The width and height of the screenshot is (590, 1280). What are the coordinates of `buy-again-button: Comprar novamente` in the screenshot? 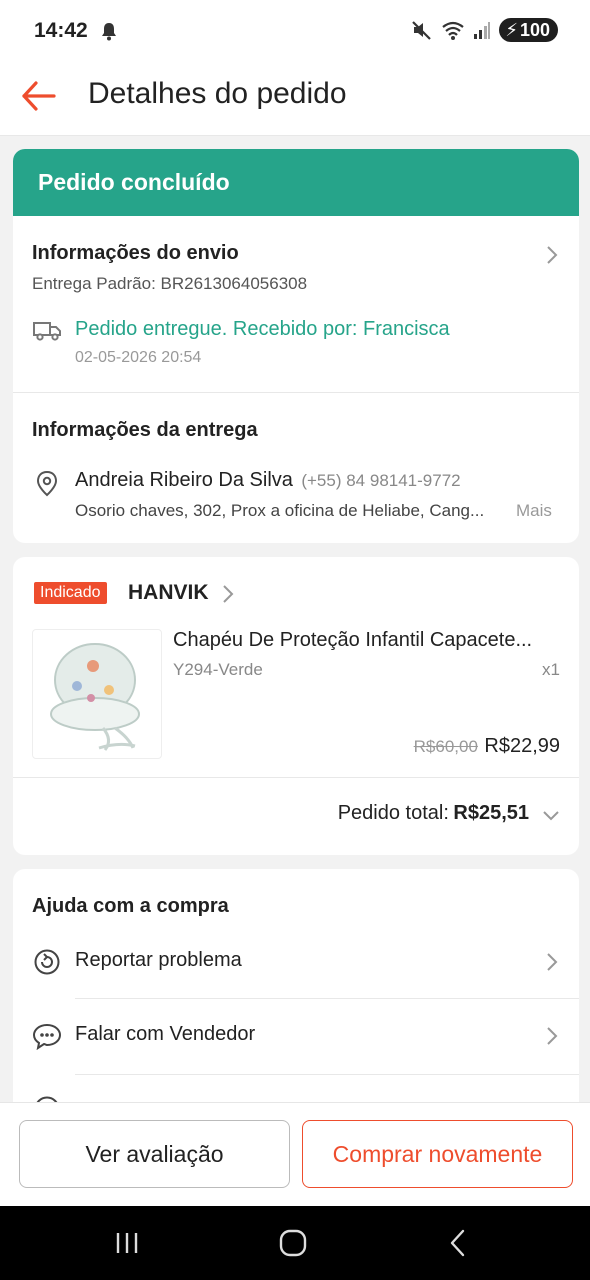 It's located at (437, 1154).